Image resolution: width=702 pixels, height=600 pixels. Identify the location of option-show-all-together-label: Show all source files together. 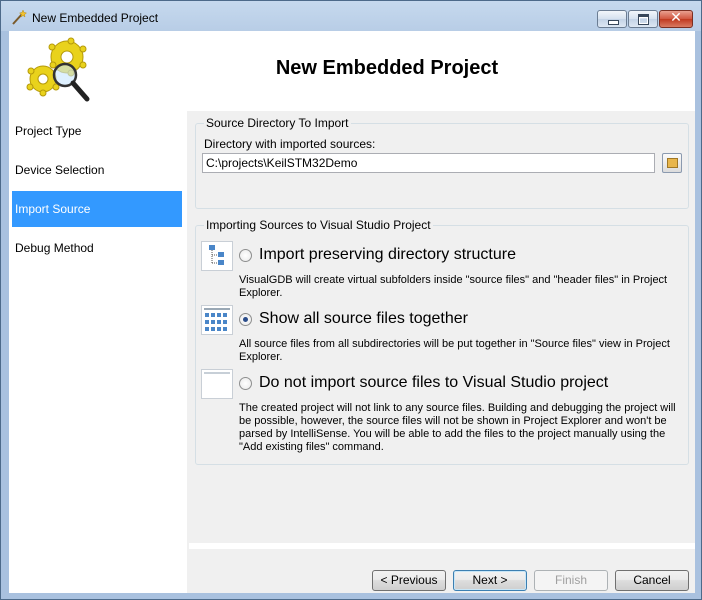
(363, 319).